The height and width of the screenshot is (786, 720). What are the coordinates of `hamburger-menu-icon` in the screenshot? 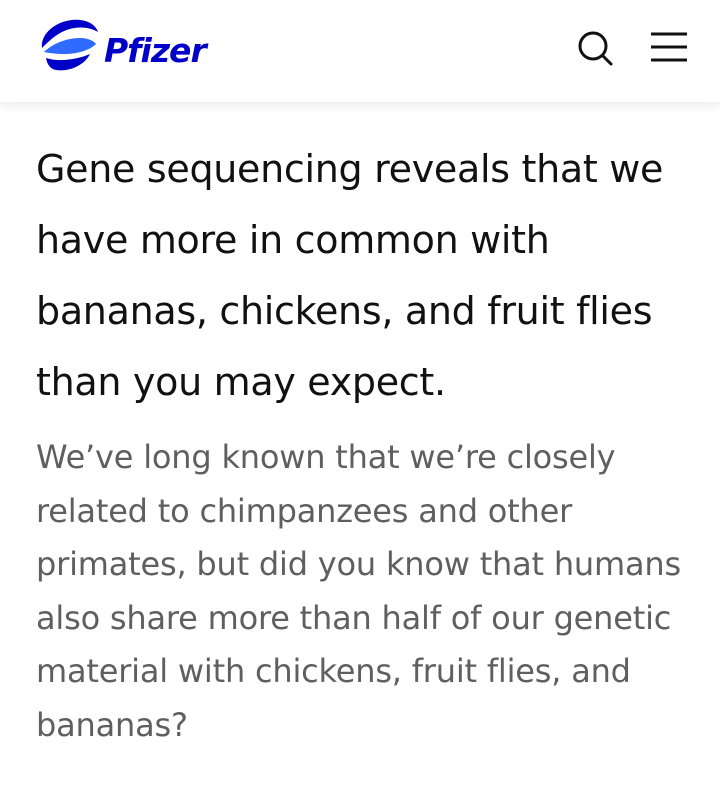 It's located at (669, 47).